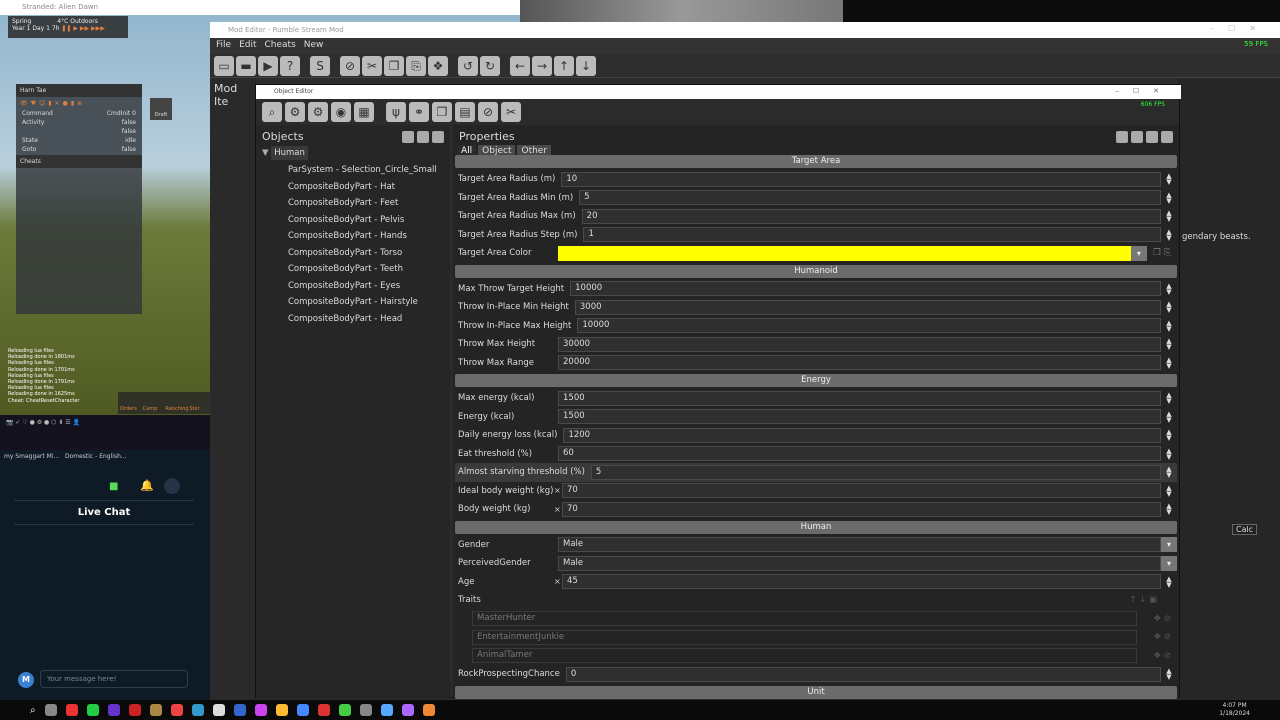 The height and width of the screenshot is (720, 1280). I want to click on dock-button: Camp, so click(152, 403).